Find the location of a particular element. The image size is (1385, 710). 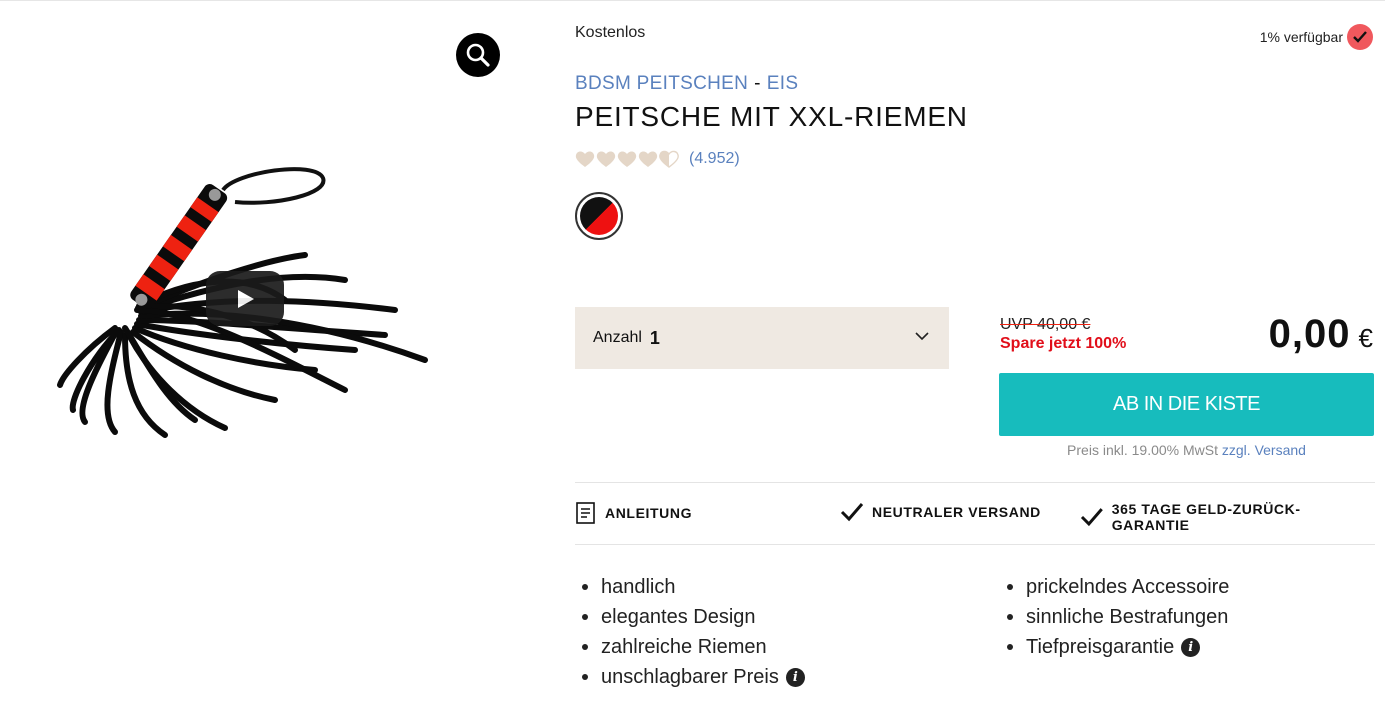

manual-link: ANLEITUNG is located at coordinates (633, 513).